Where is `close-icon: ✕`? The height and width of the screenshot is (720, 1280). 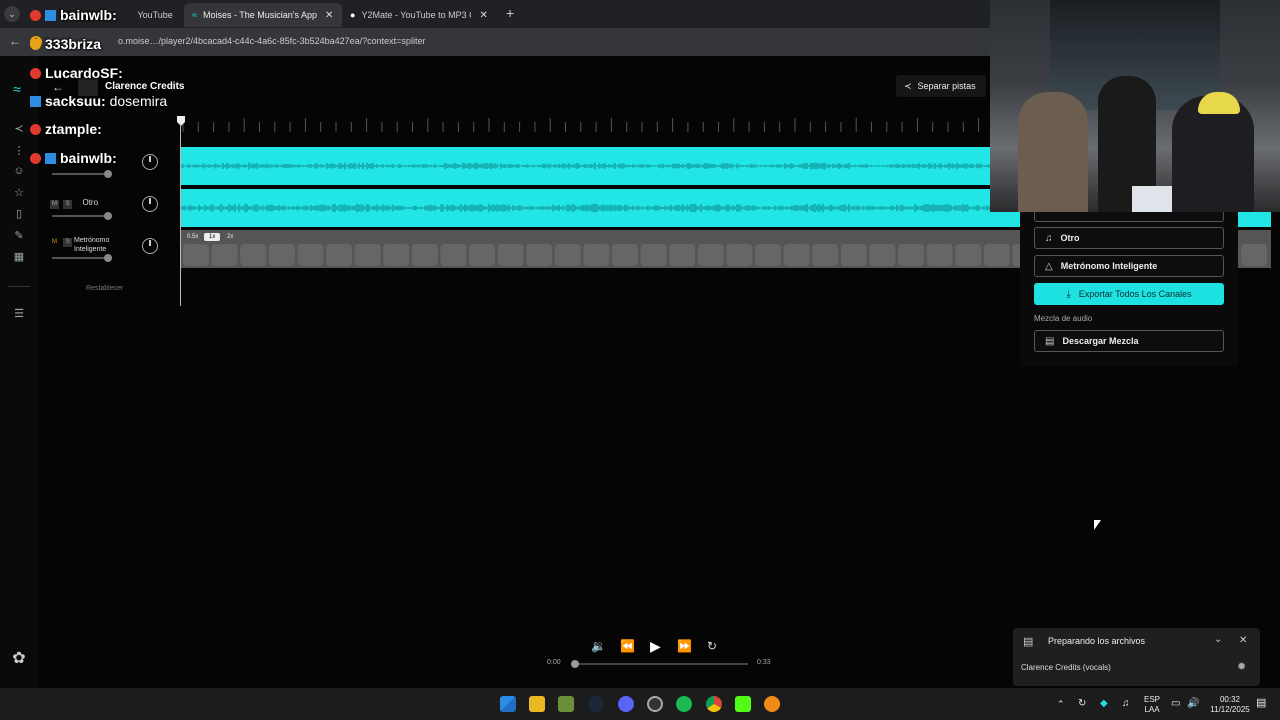
close-icon: ✕ is located at coordinates (1243, 640).